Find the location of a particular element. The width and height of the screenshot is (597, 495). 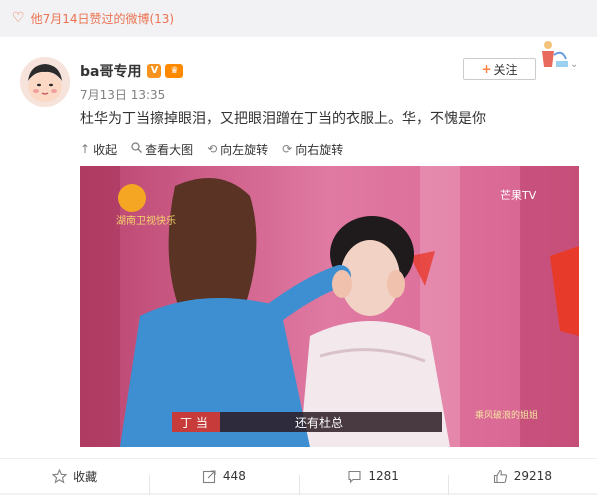

avatar-image is located at coordinates (45, 82).